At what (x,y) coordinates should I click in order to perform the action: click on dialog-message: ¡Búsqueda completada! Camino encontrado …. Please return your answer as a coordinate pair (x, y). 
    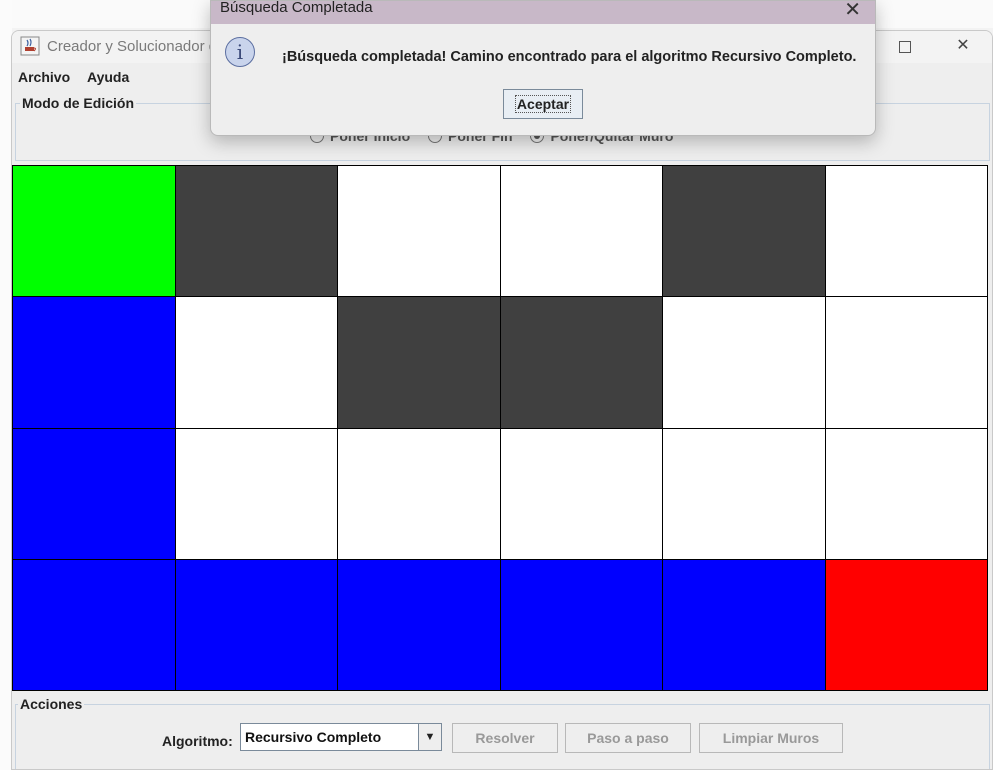
    Looking at the image, I should click on (569, 57).